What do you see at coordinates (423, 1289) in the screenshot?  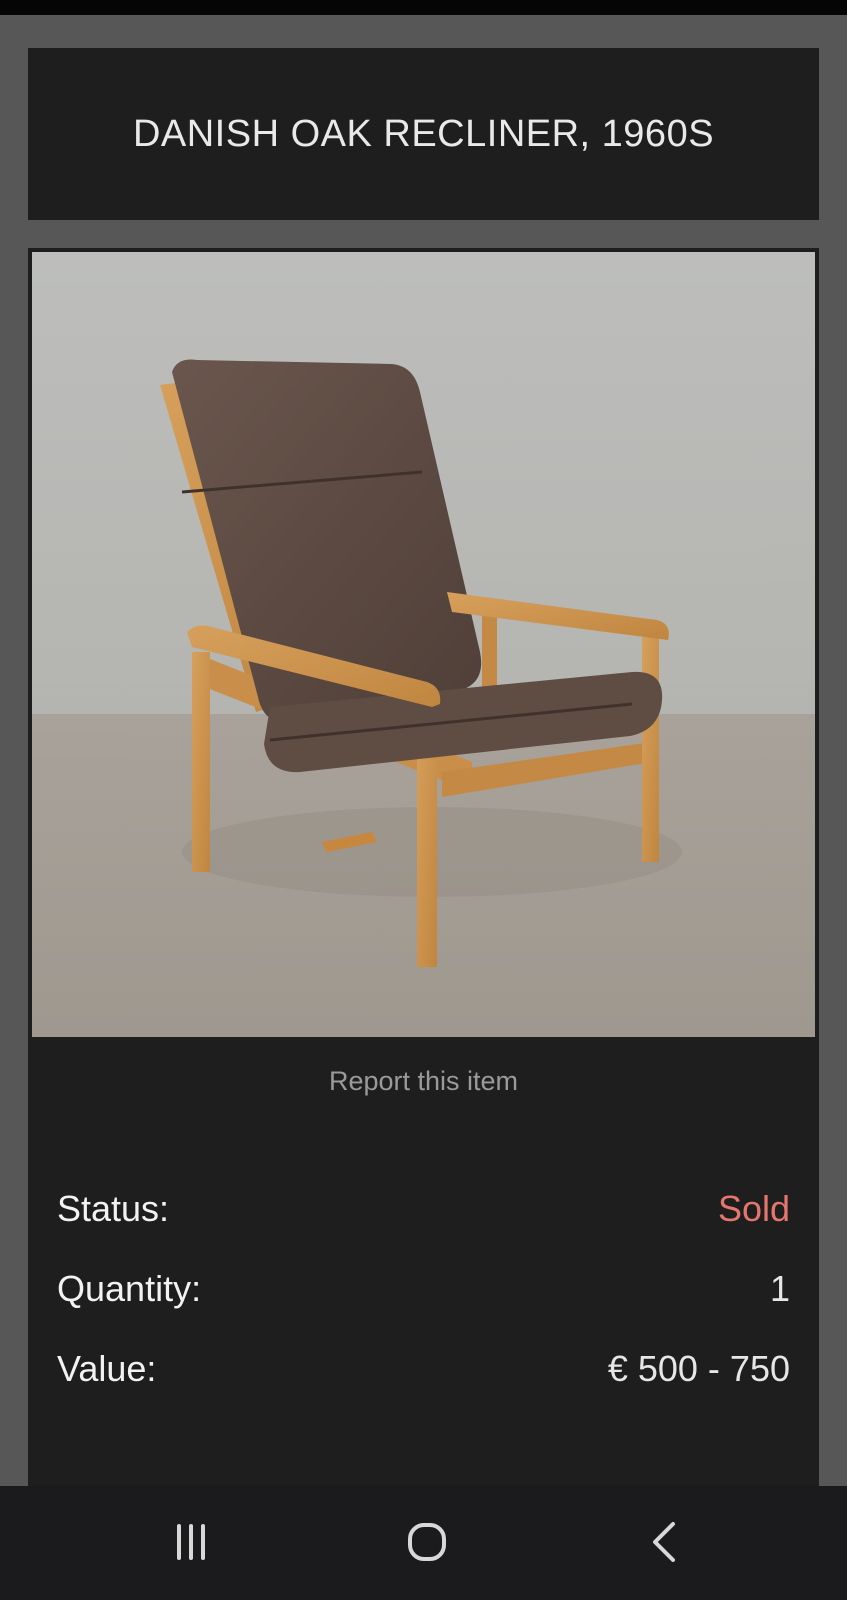 I see `quantity-row: Quantity: 1` at bounding box center [423, 1289].